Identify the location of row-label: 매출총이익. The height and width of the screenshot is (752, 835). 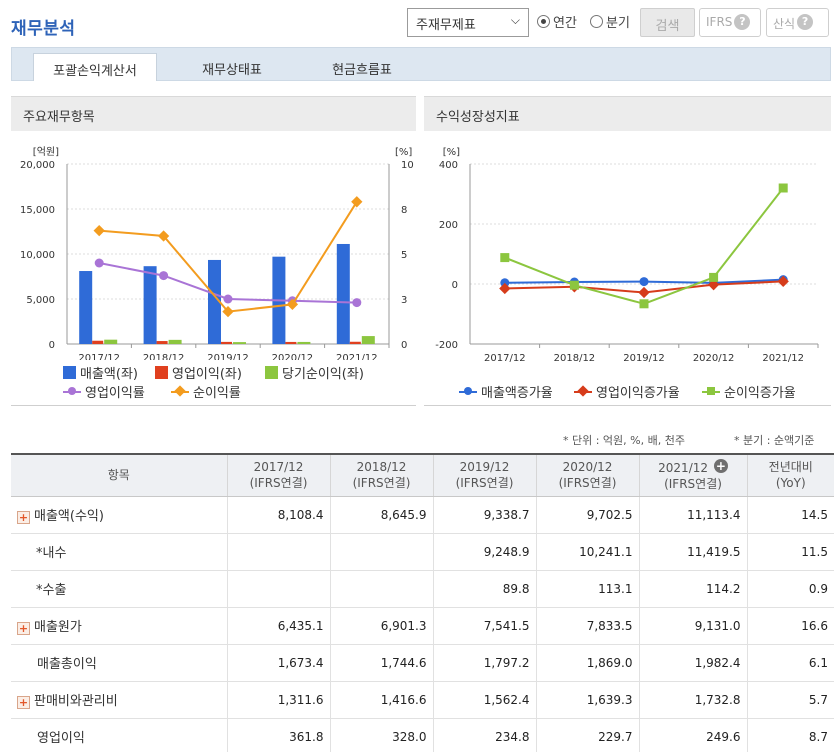
(119, 663).